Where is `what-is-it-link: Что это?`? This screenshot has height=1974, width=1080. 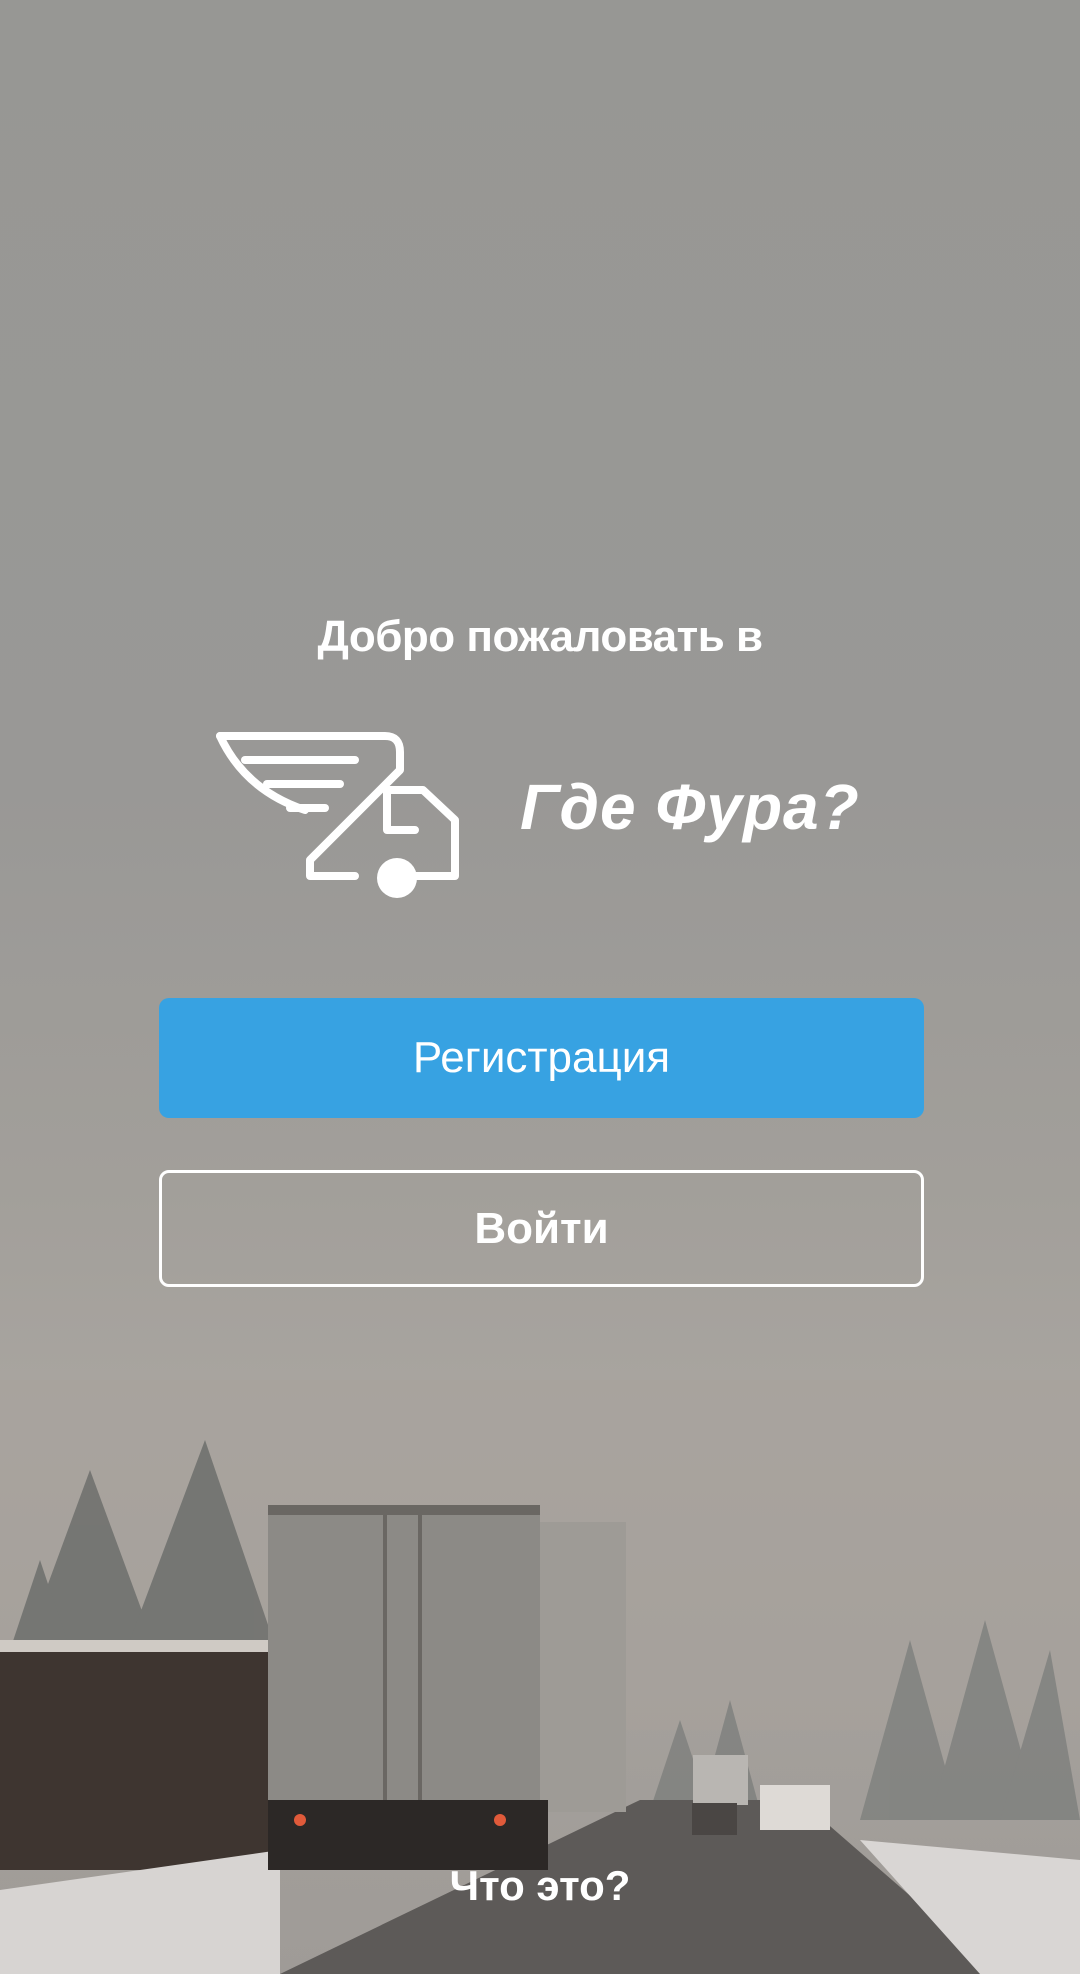 what-is-it-link: Что это? is located at coordinates (540, 1886).